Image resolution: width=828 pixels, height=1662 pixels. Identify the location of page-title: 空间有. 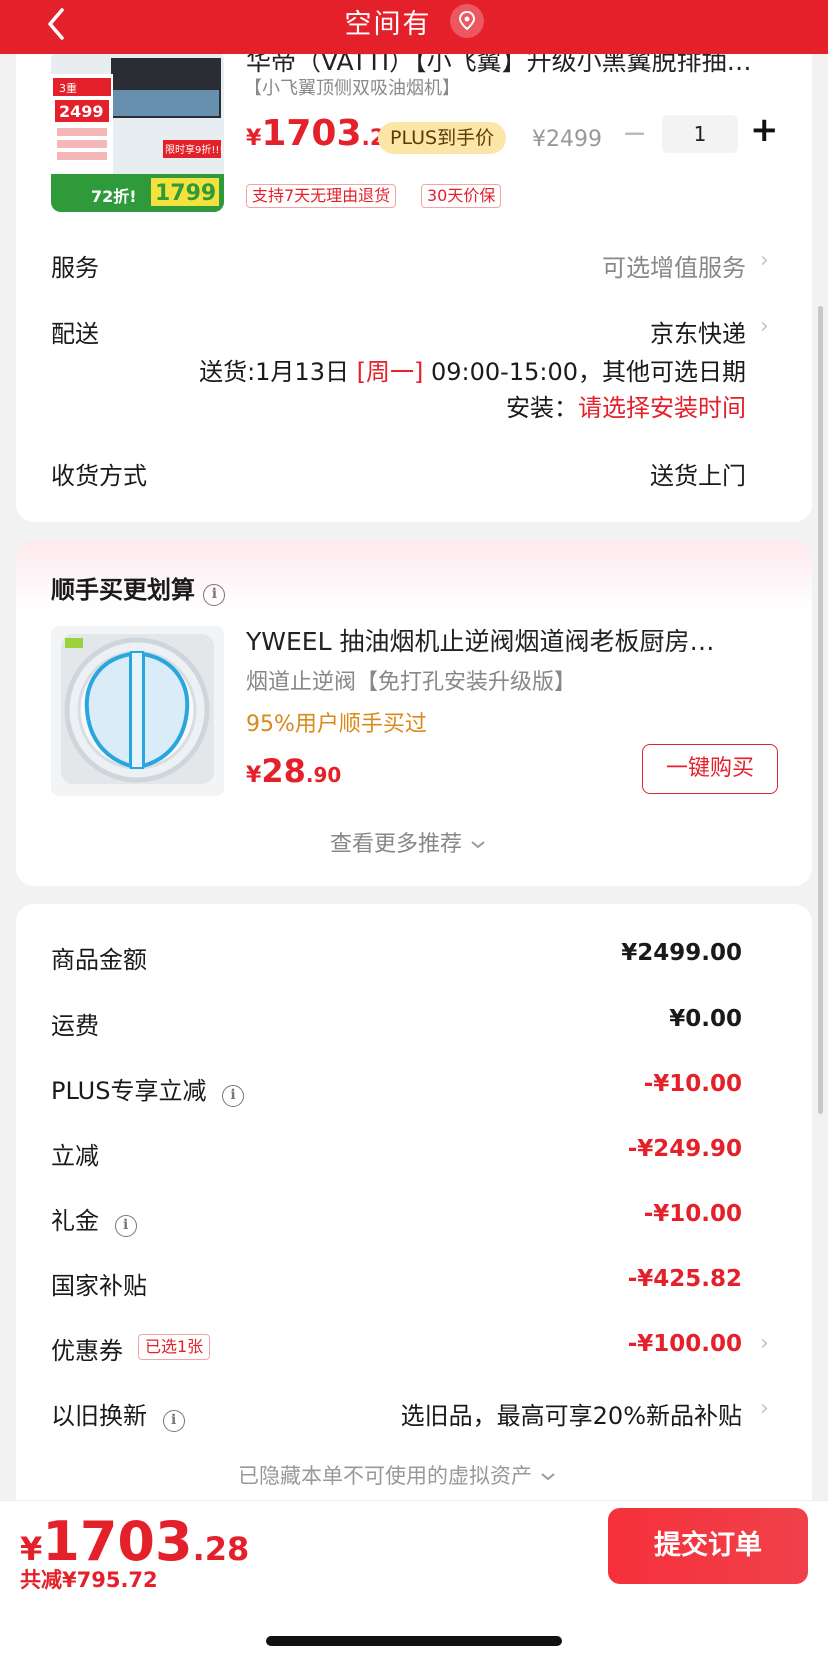
(388, 24).